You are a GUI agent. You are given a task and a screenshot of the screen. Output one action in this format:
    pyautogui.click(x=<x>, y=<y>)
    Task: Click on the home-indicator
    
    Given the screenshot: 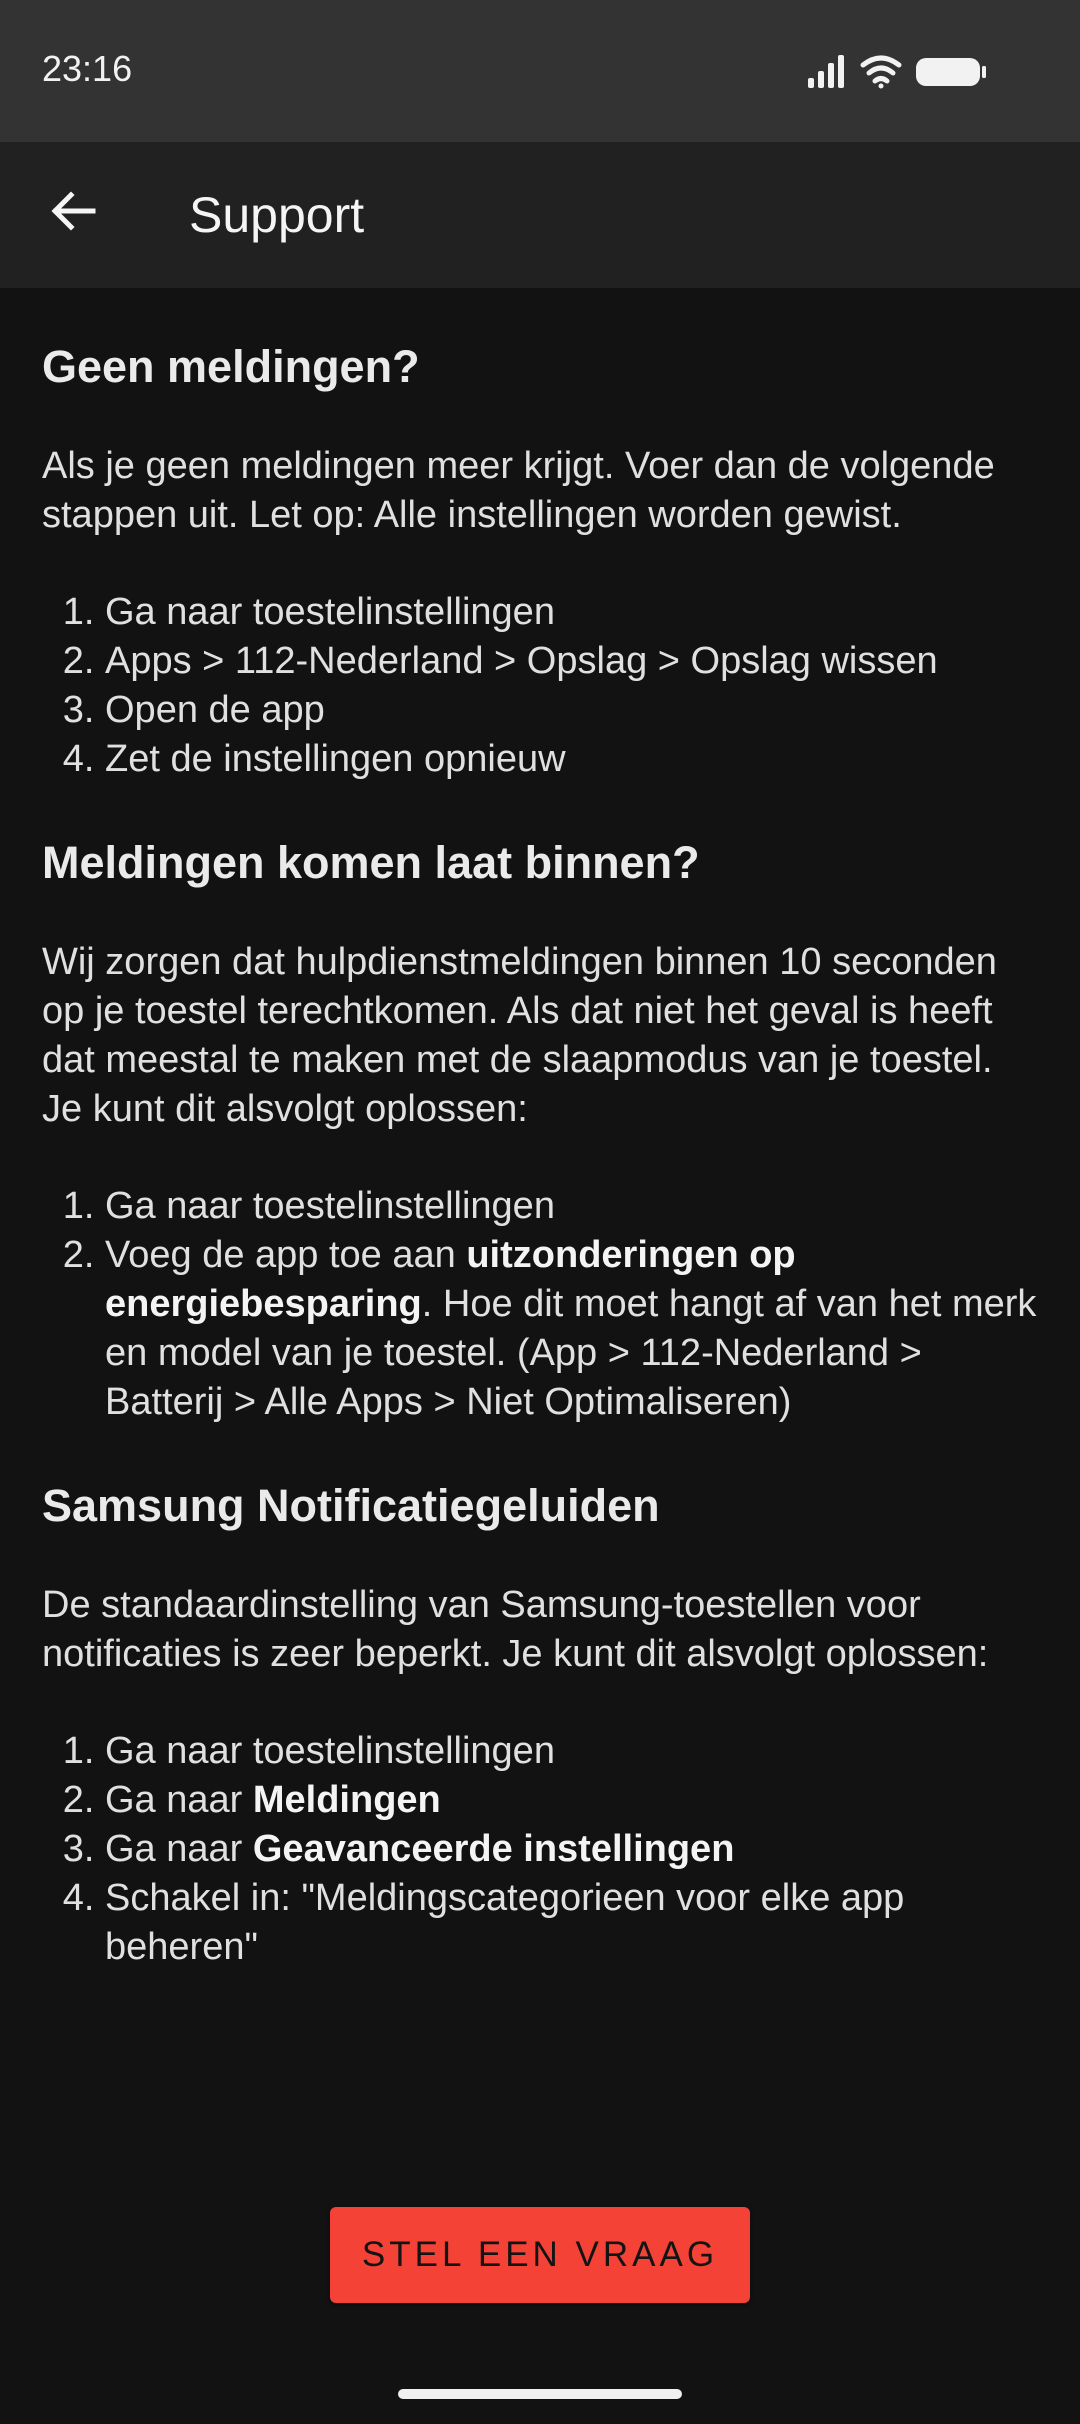 What is the action you would take?
    pyautogui.click(x=540, y=2394)
    